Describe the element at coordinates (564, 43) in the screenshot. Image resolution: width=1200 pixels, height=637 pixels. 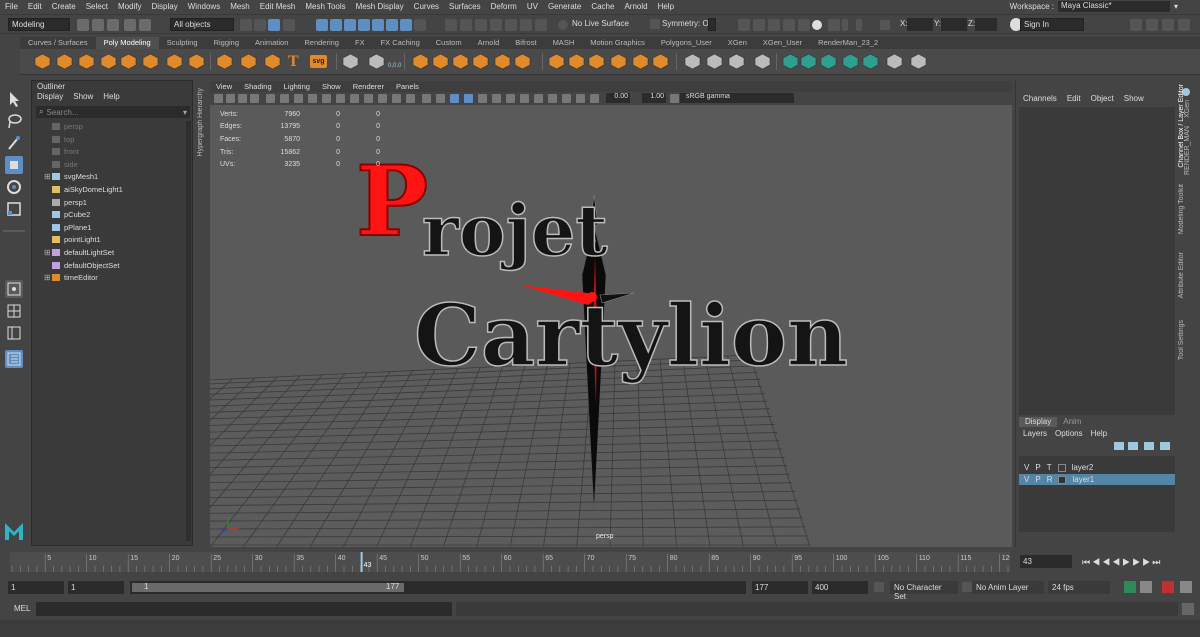
I see `shelf-tab-mash: MASH` at that location.